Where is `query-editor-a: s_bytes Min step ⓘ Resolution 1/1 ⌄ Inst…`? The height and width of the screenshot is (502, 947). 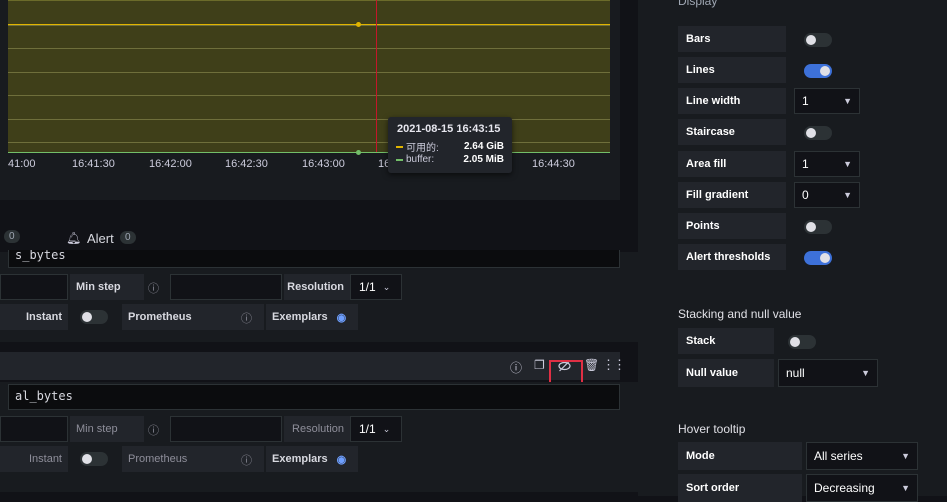 query-editor-a: s_bytes Min step ⓘ Resolution 1/1 ⌄ Inst… is located at coordinates (319, 296).